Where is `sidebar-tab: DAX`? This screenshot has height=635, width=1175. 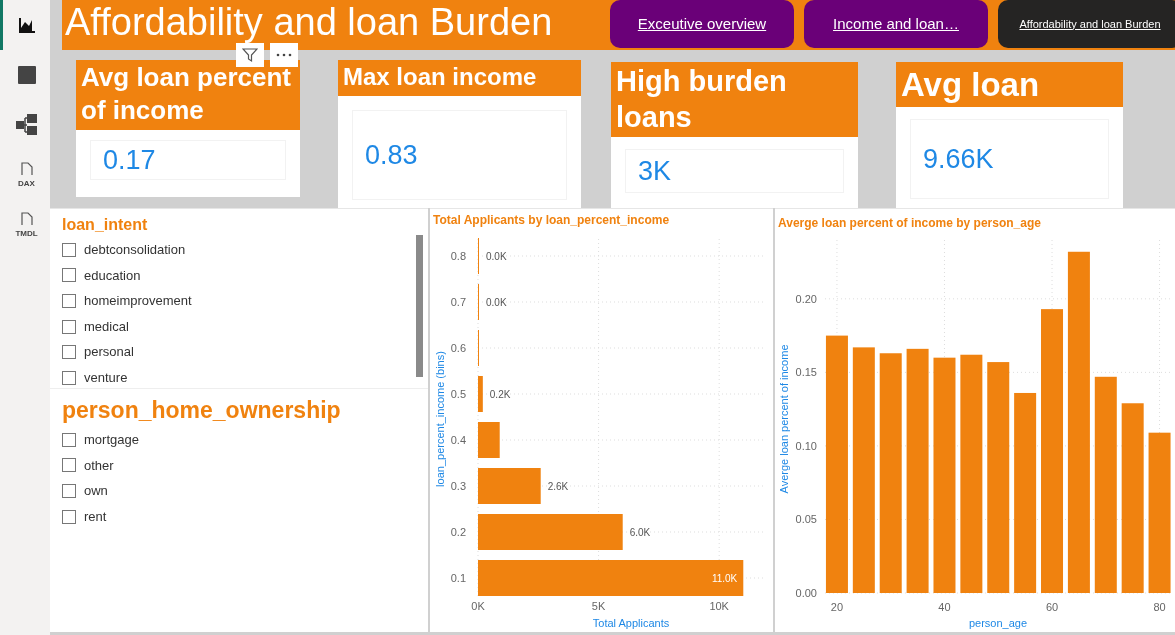
sidebar-tab: DAX is located at coordinates (25, 175).